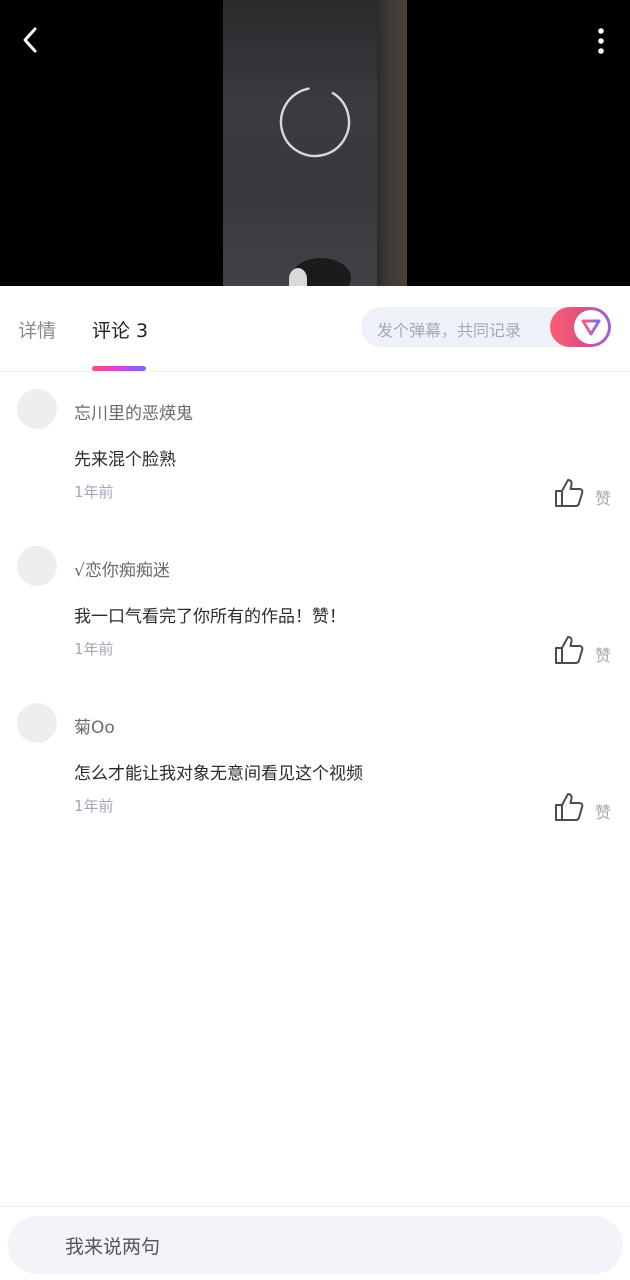 The height and width of the screenshot is (1280, 630). What do you see at coordinates (315, 464) in the screenshot?
I see `comment-item: 忘川里的恶煐鬼先来混个脸熟 1年前 赞` at bounding box center [315, 464].